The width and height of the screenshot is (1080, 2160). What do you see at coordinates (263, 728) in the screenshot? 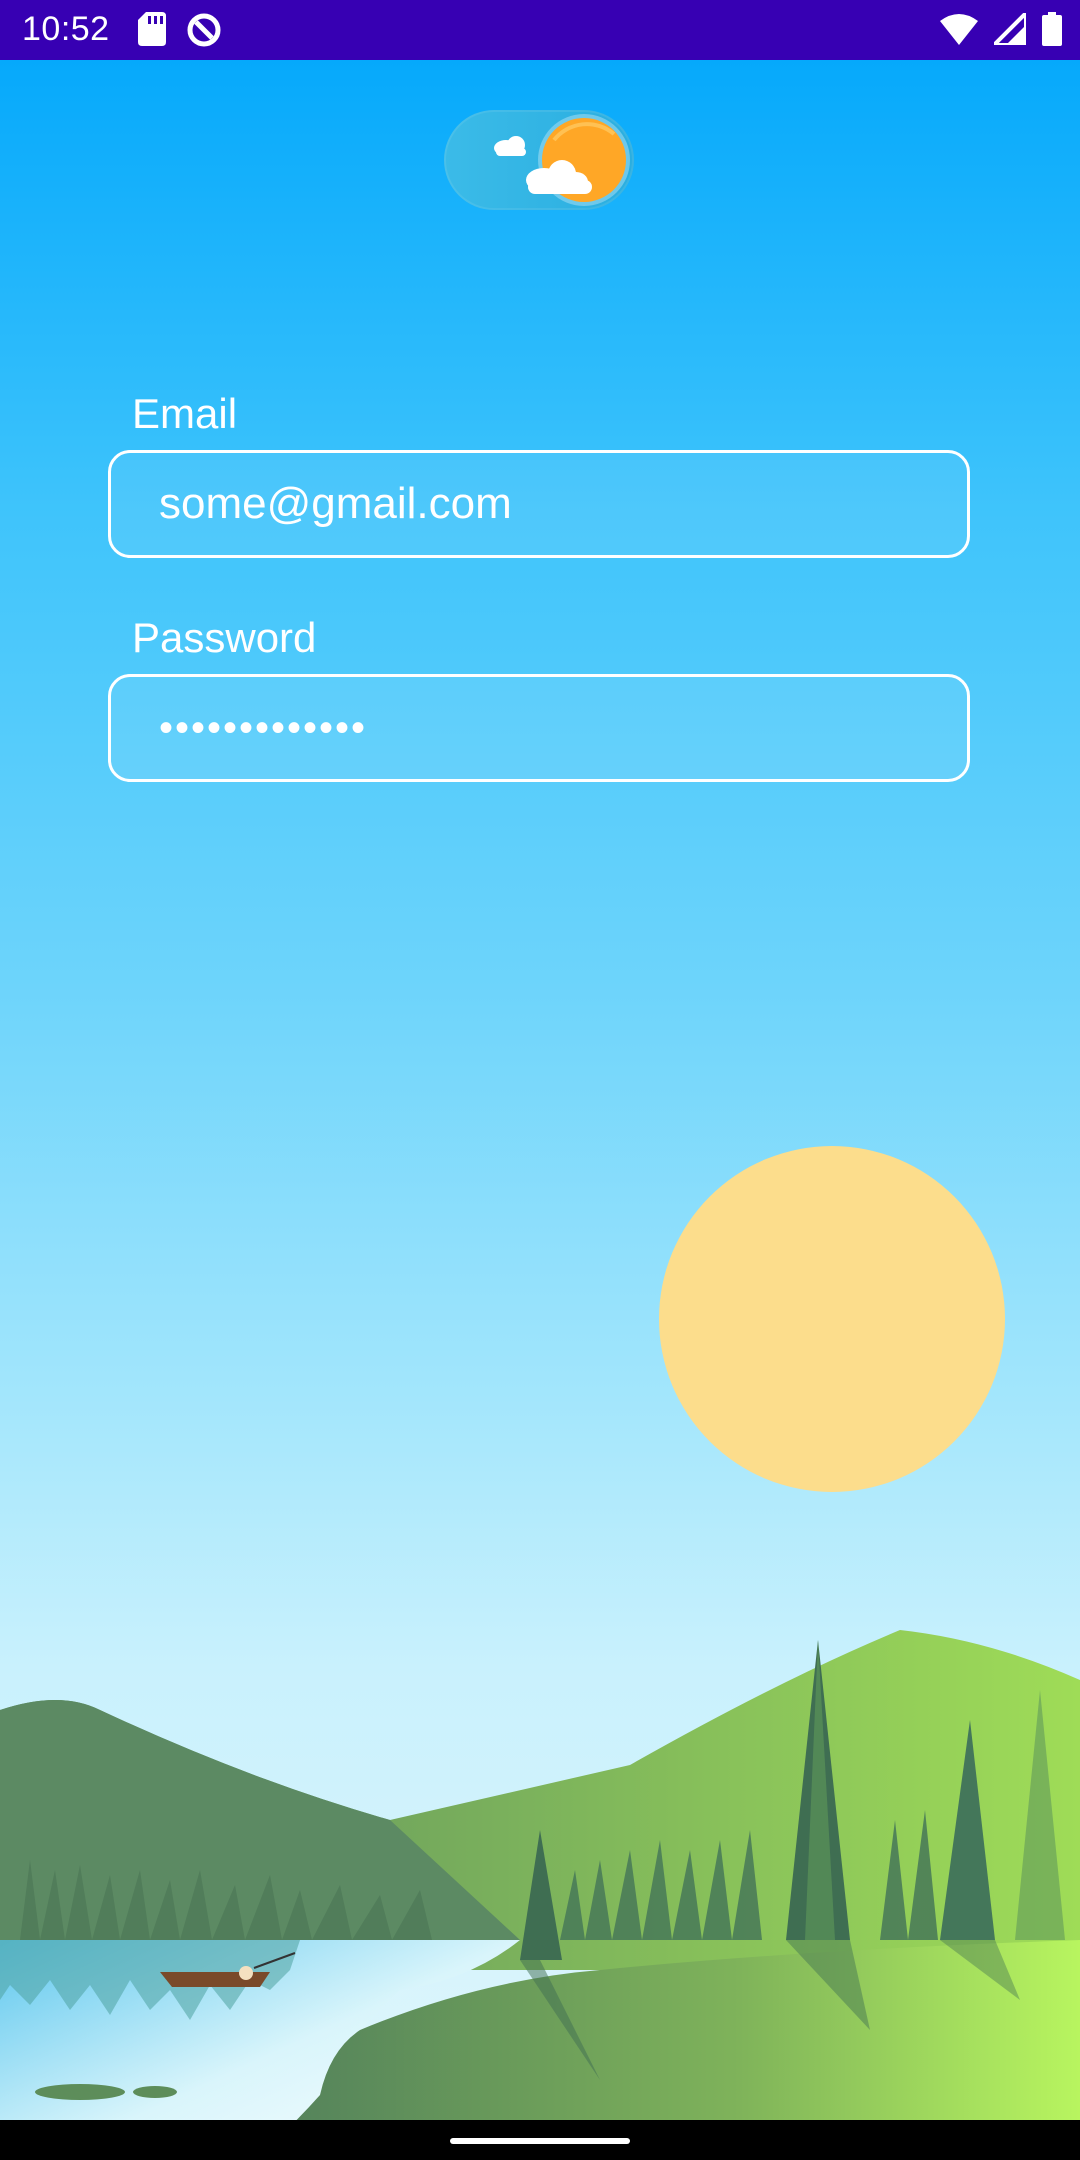
I see `password-value: •••••••••••••` at bounding box center [263, 728].